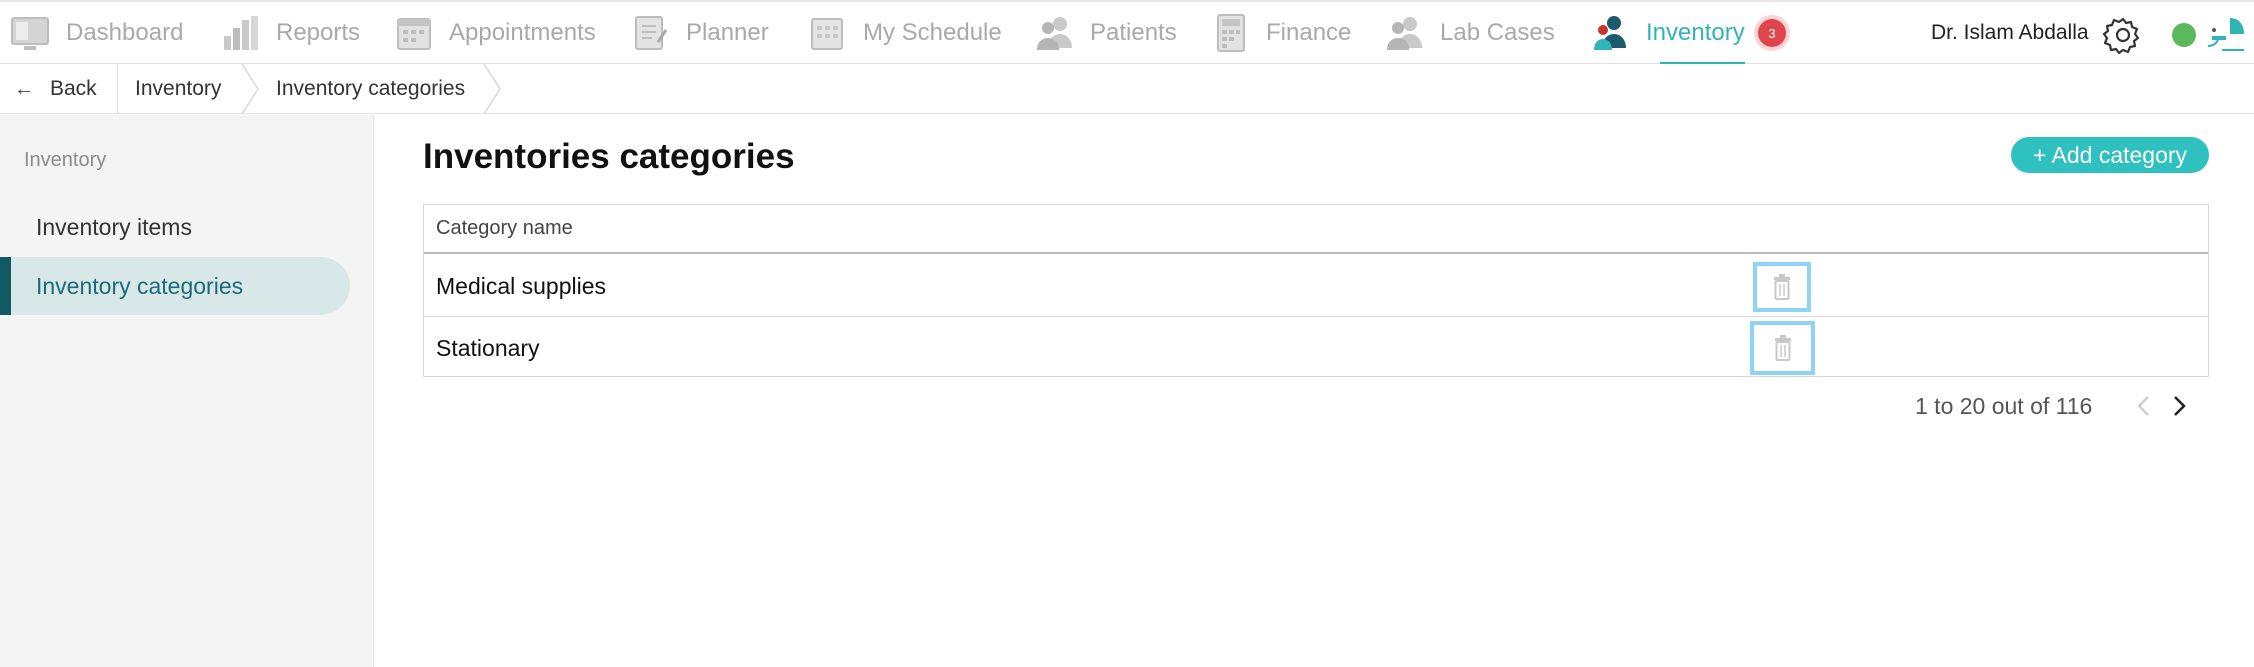 Image resolution: width=2254 pixels, height=667 pixels. What do you see at coordinates (140, 285) in the screenshot?
I see `sidebar-item-label: Inventory categories` at bounding box center [140, 285].